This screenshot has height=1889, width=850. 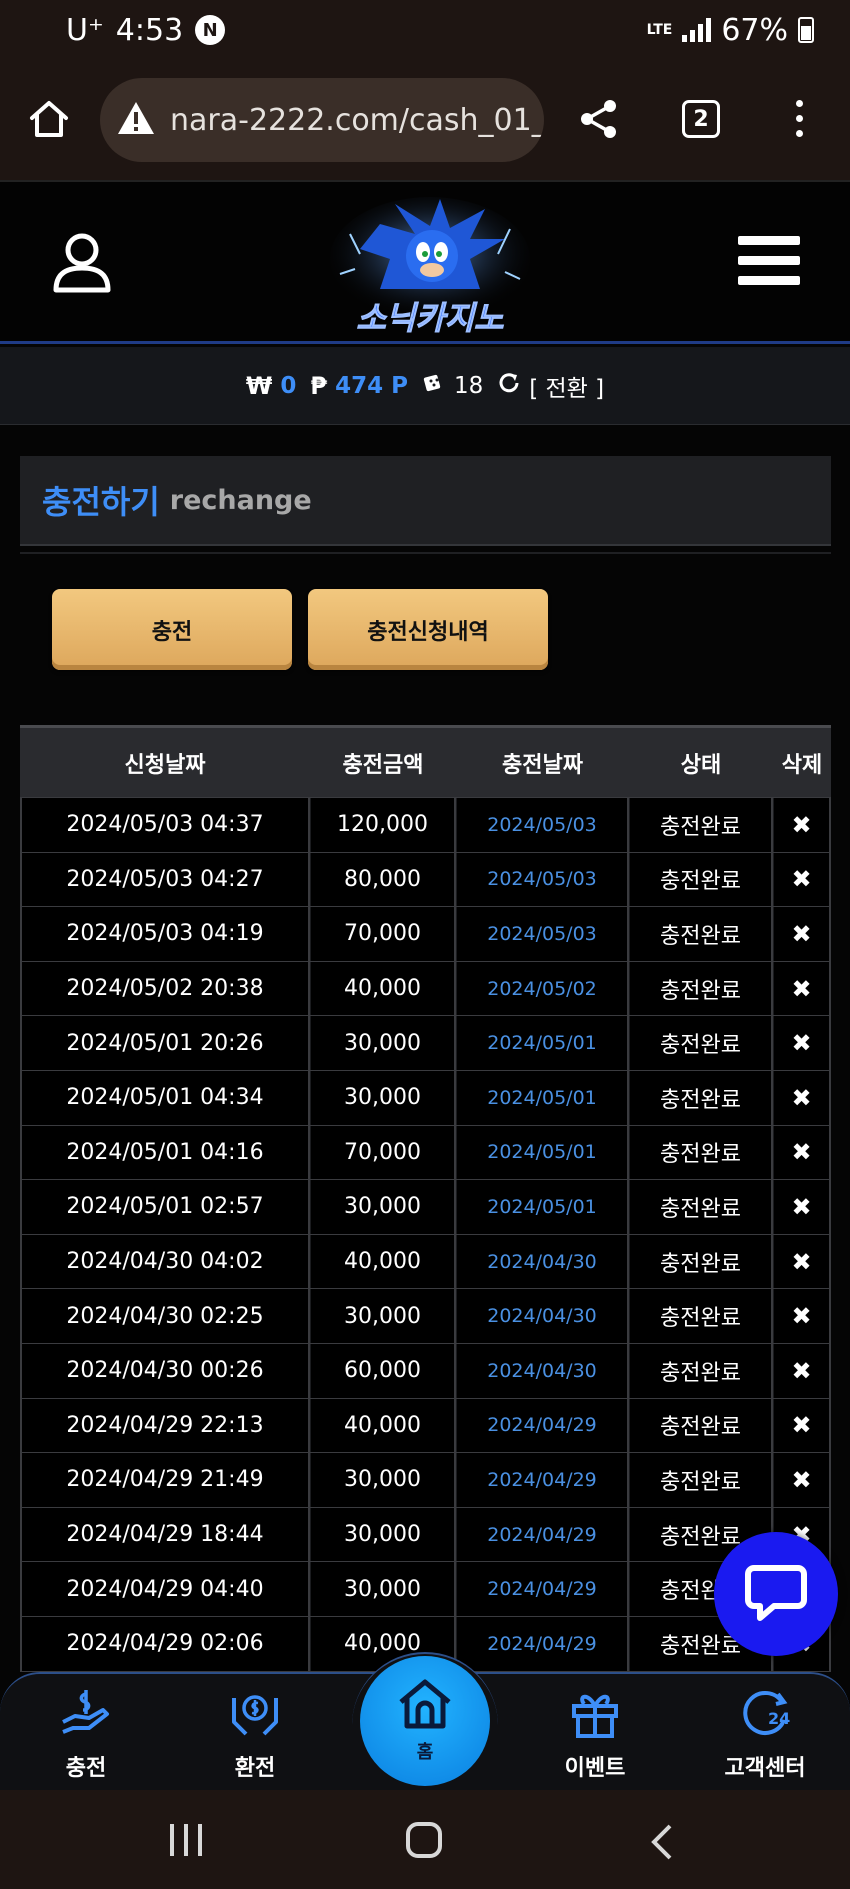 I want to click on request-date-cell: 2024/04/29 02:06, so click(x=165, y=1643).